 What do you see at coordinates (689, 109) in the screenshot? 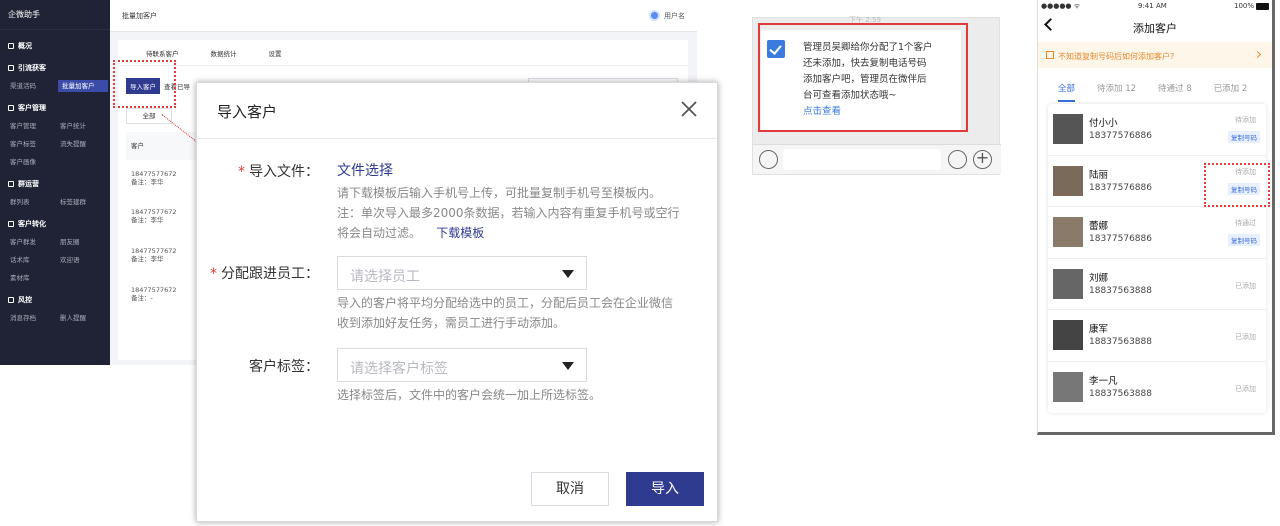
I see `close-icon` at bounding box center [689, 109].